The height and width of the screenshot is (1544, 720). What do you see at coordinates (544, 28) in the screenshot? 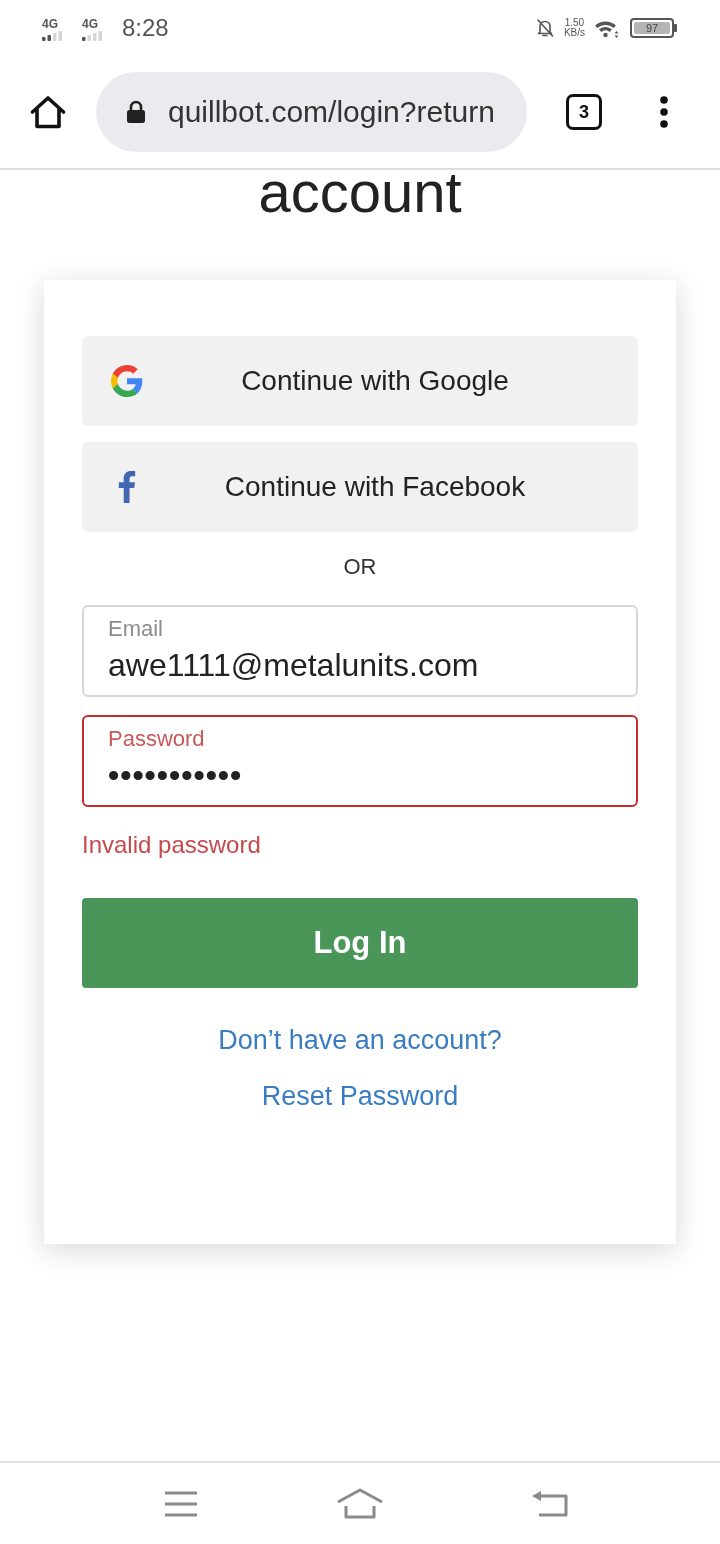
I see `bell-off-icon` at bounding box center [544, 28].